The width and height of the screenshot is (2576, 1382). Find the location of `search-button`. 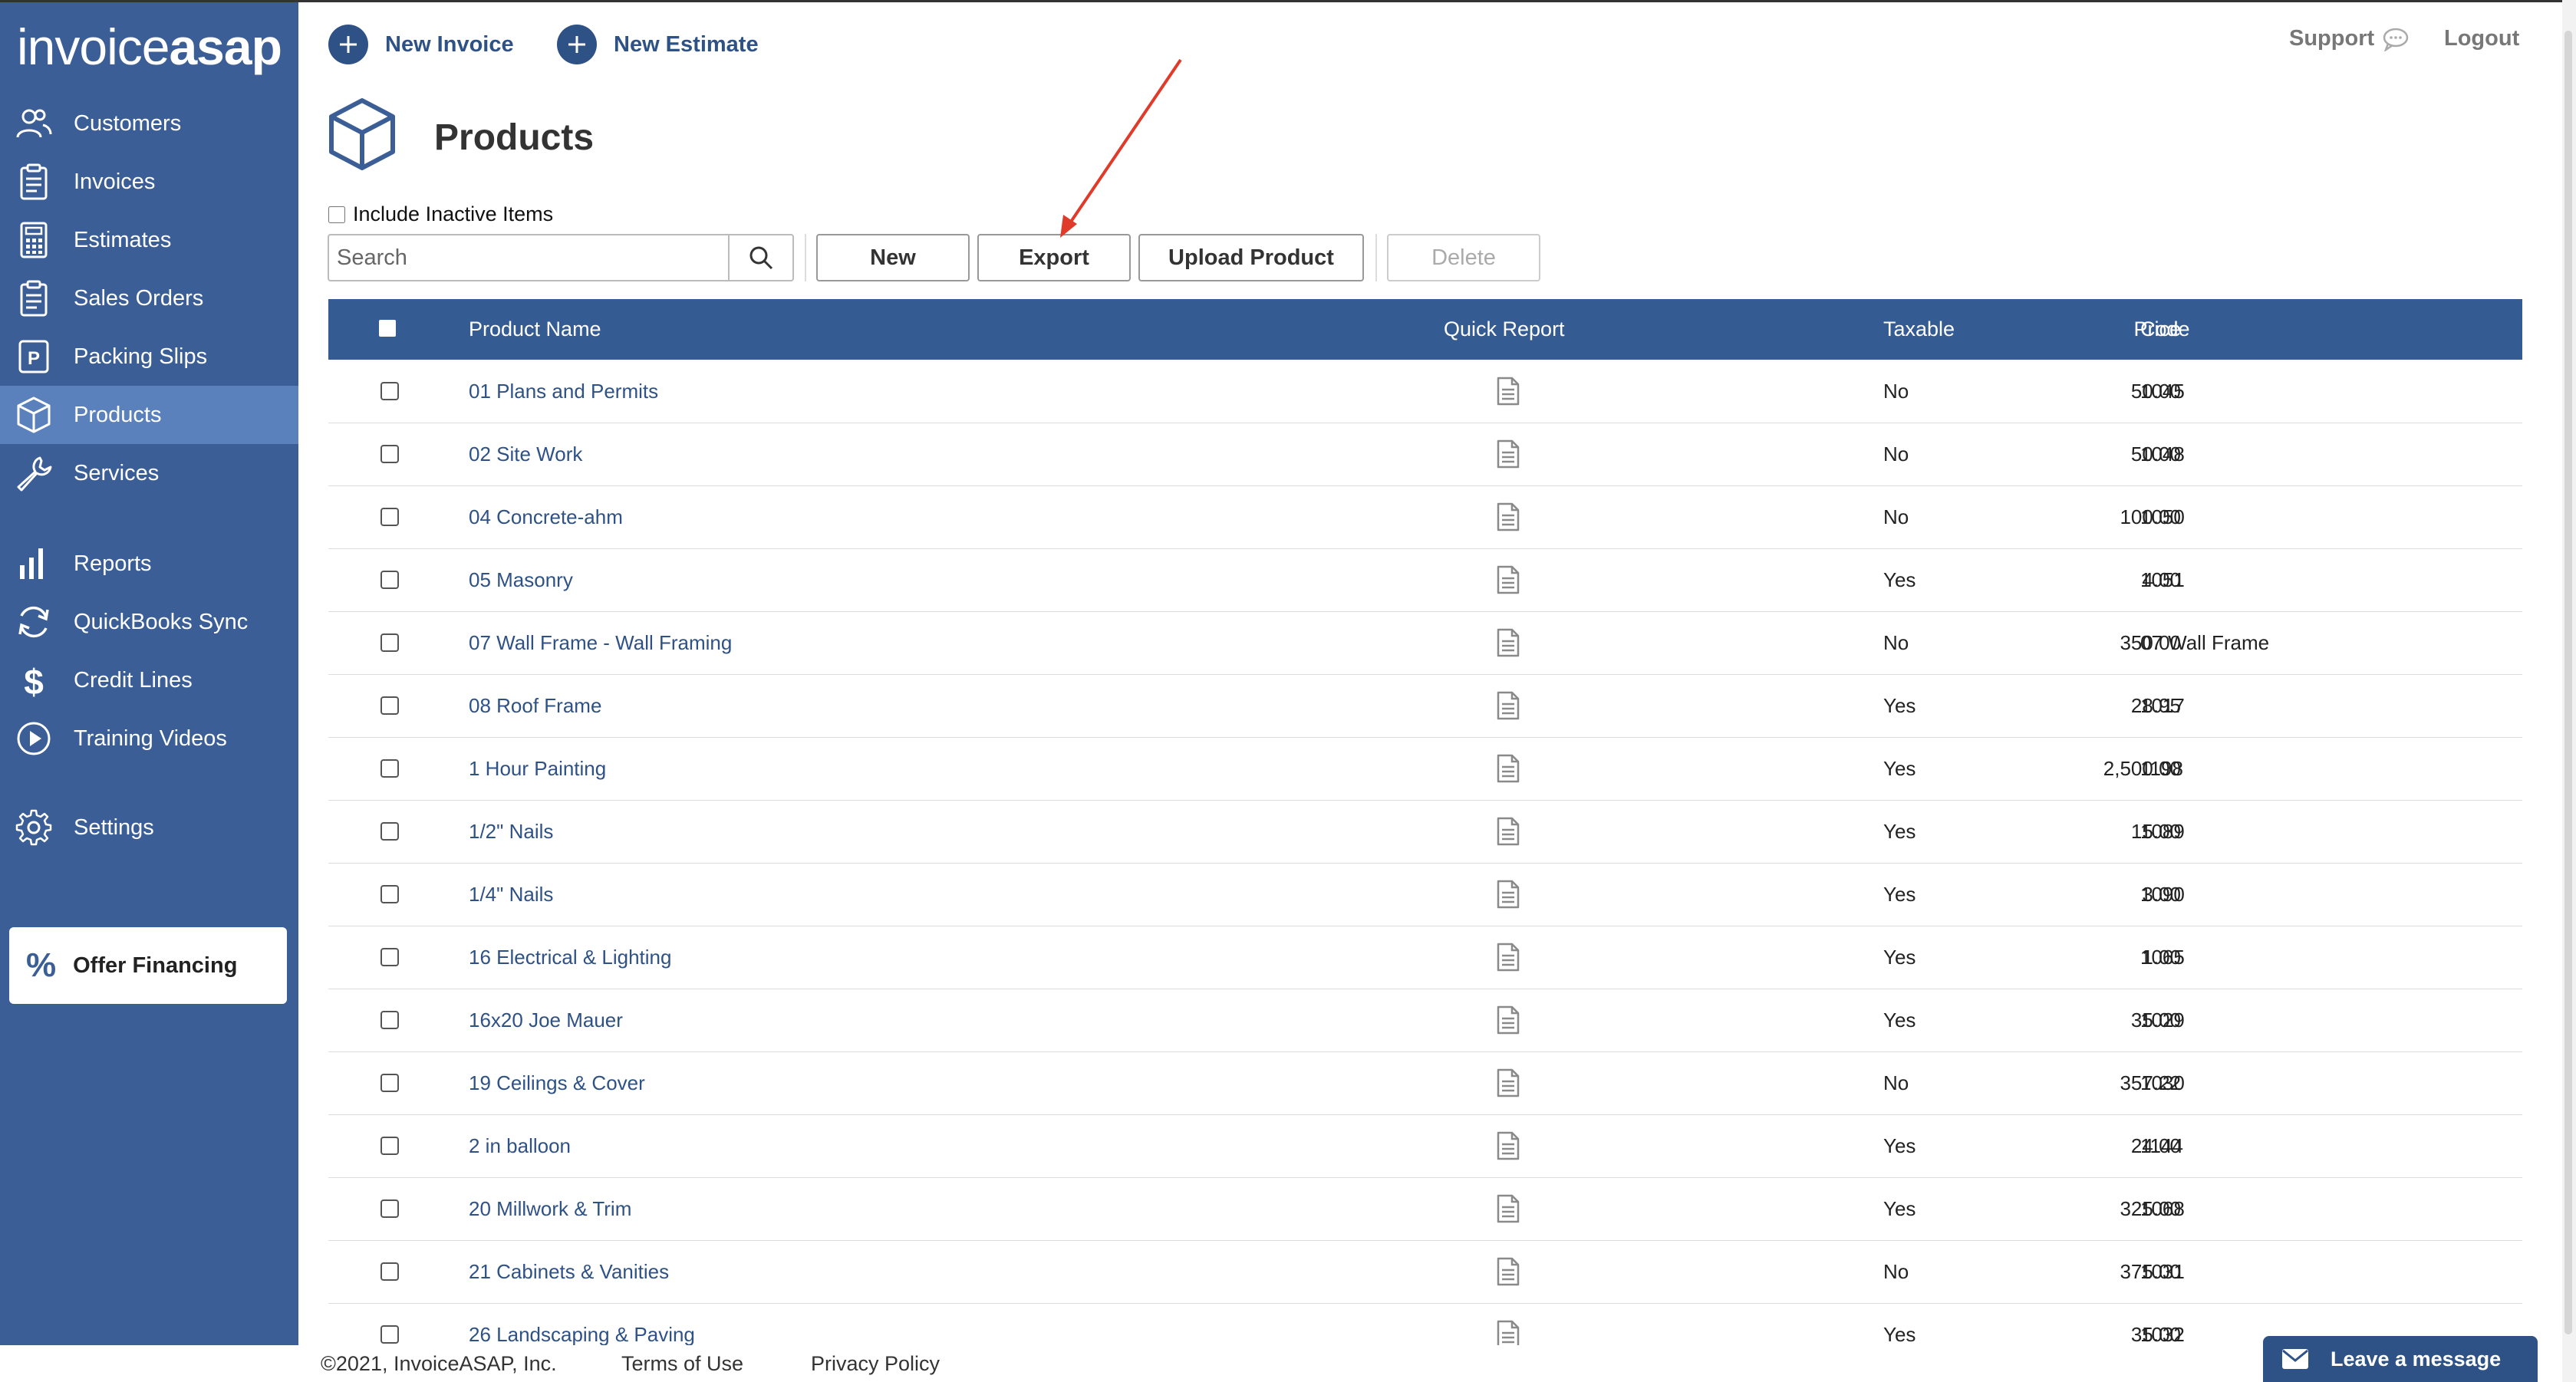

search-button is located at coordinates (762, 257).